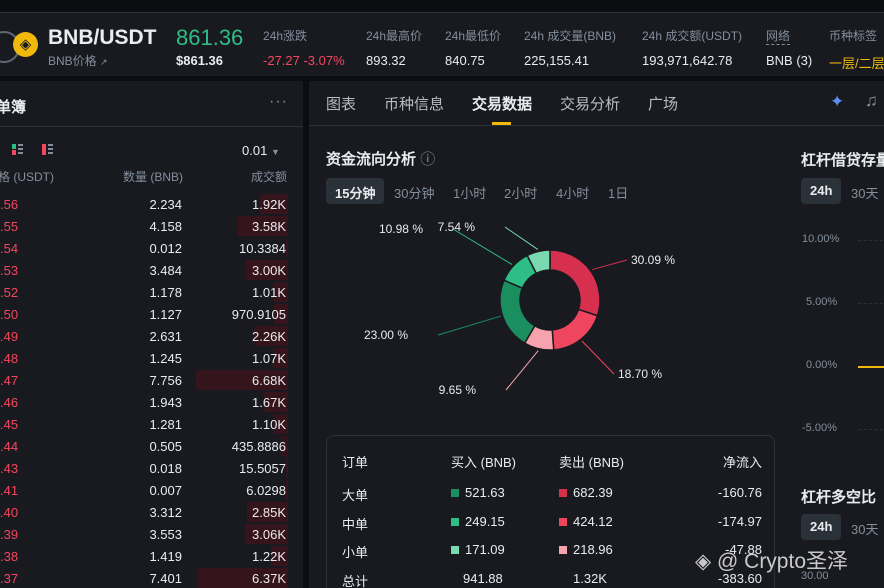 Image resolution: width=884 pixels, height=588 pixels. What do you see at coordinates (144, 226) in the screenshot?
I see `orderbook-row: .55 4.158 3.58K` at bounding box center [144, 226].